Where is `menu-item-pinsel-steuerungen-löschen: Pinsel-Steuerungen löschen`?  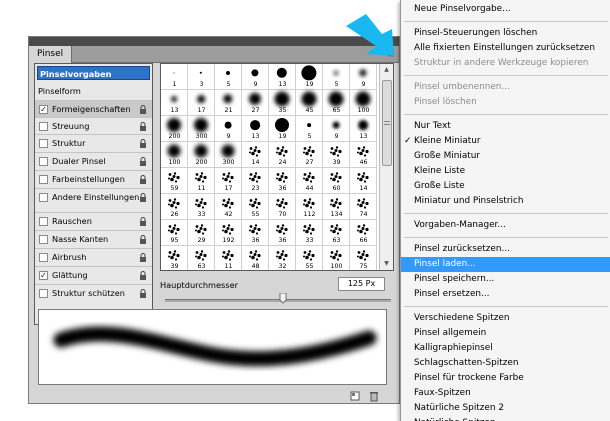 menu-item-pinsel-steuerungen-löschen: Pinsel-Steuerungen löschen is located at coordinates (505, 33).